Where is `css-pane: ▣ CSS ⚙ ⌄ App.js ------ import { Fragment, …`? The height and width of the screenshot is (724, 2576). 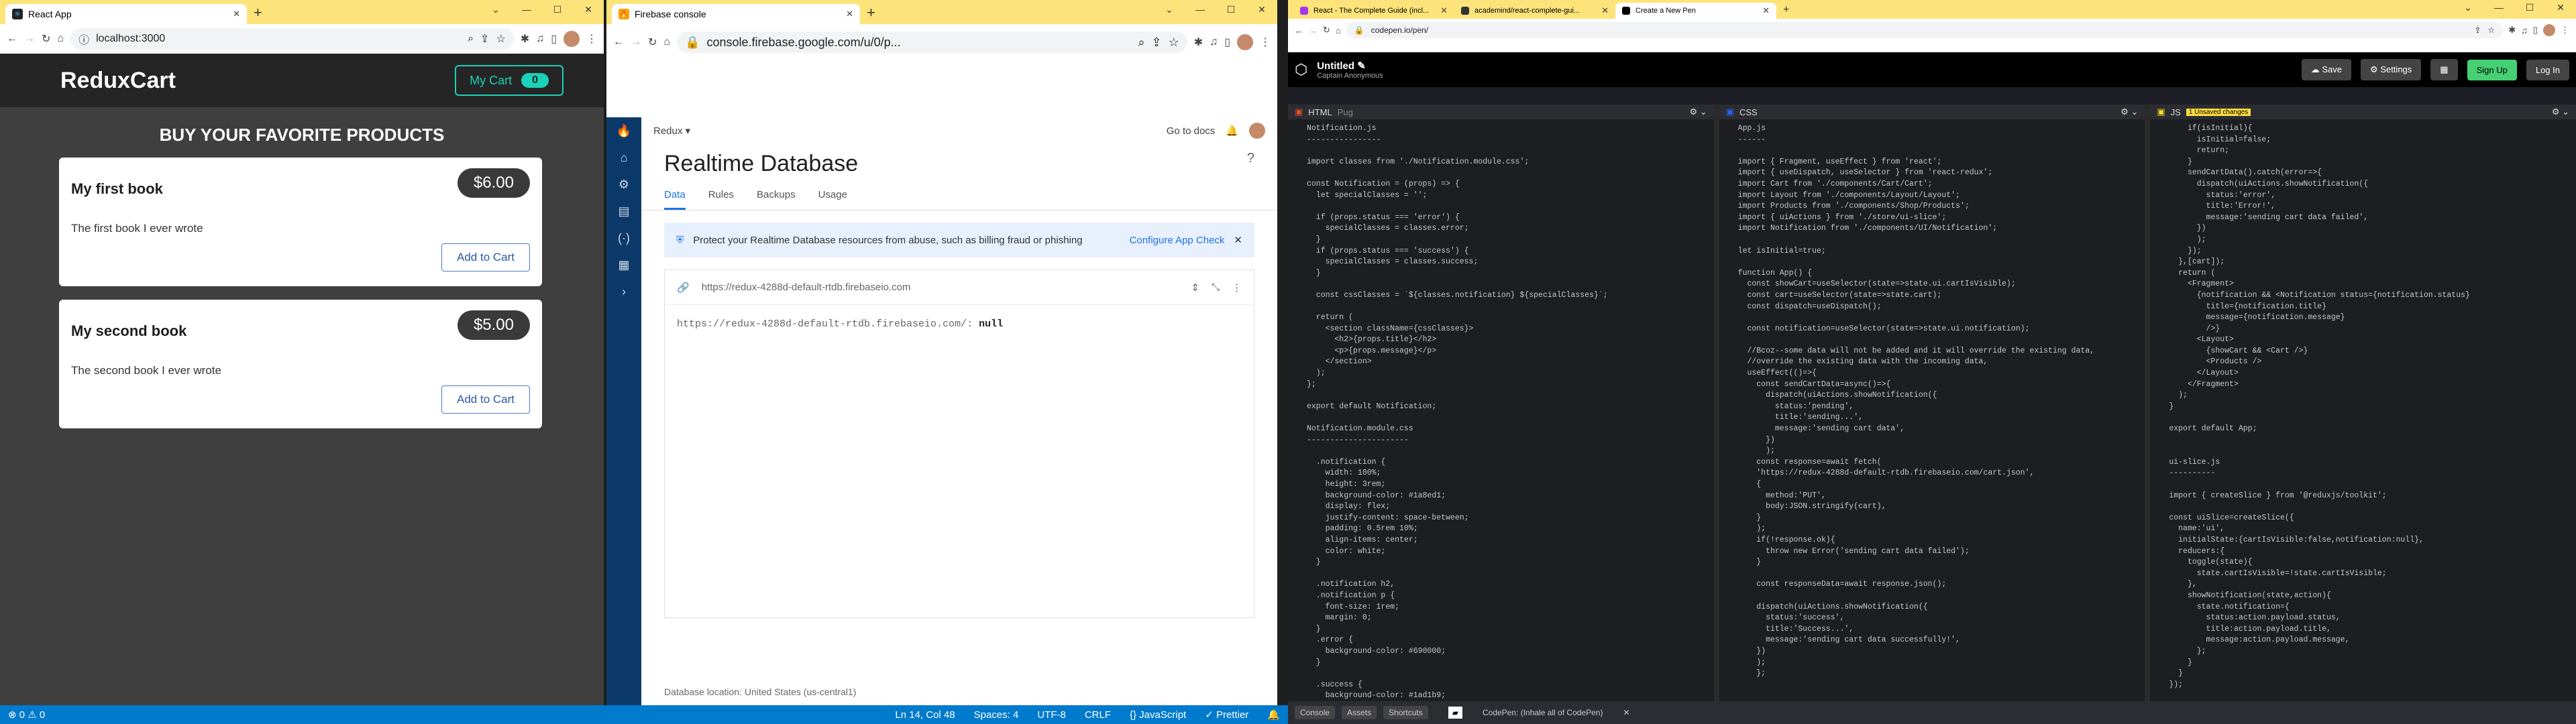
css-pane: ▣ CSS ⚙ ⌄ App.js ------ import { Fragment, … is located at coordinates (1932, 403).